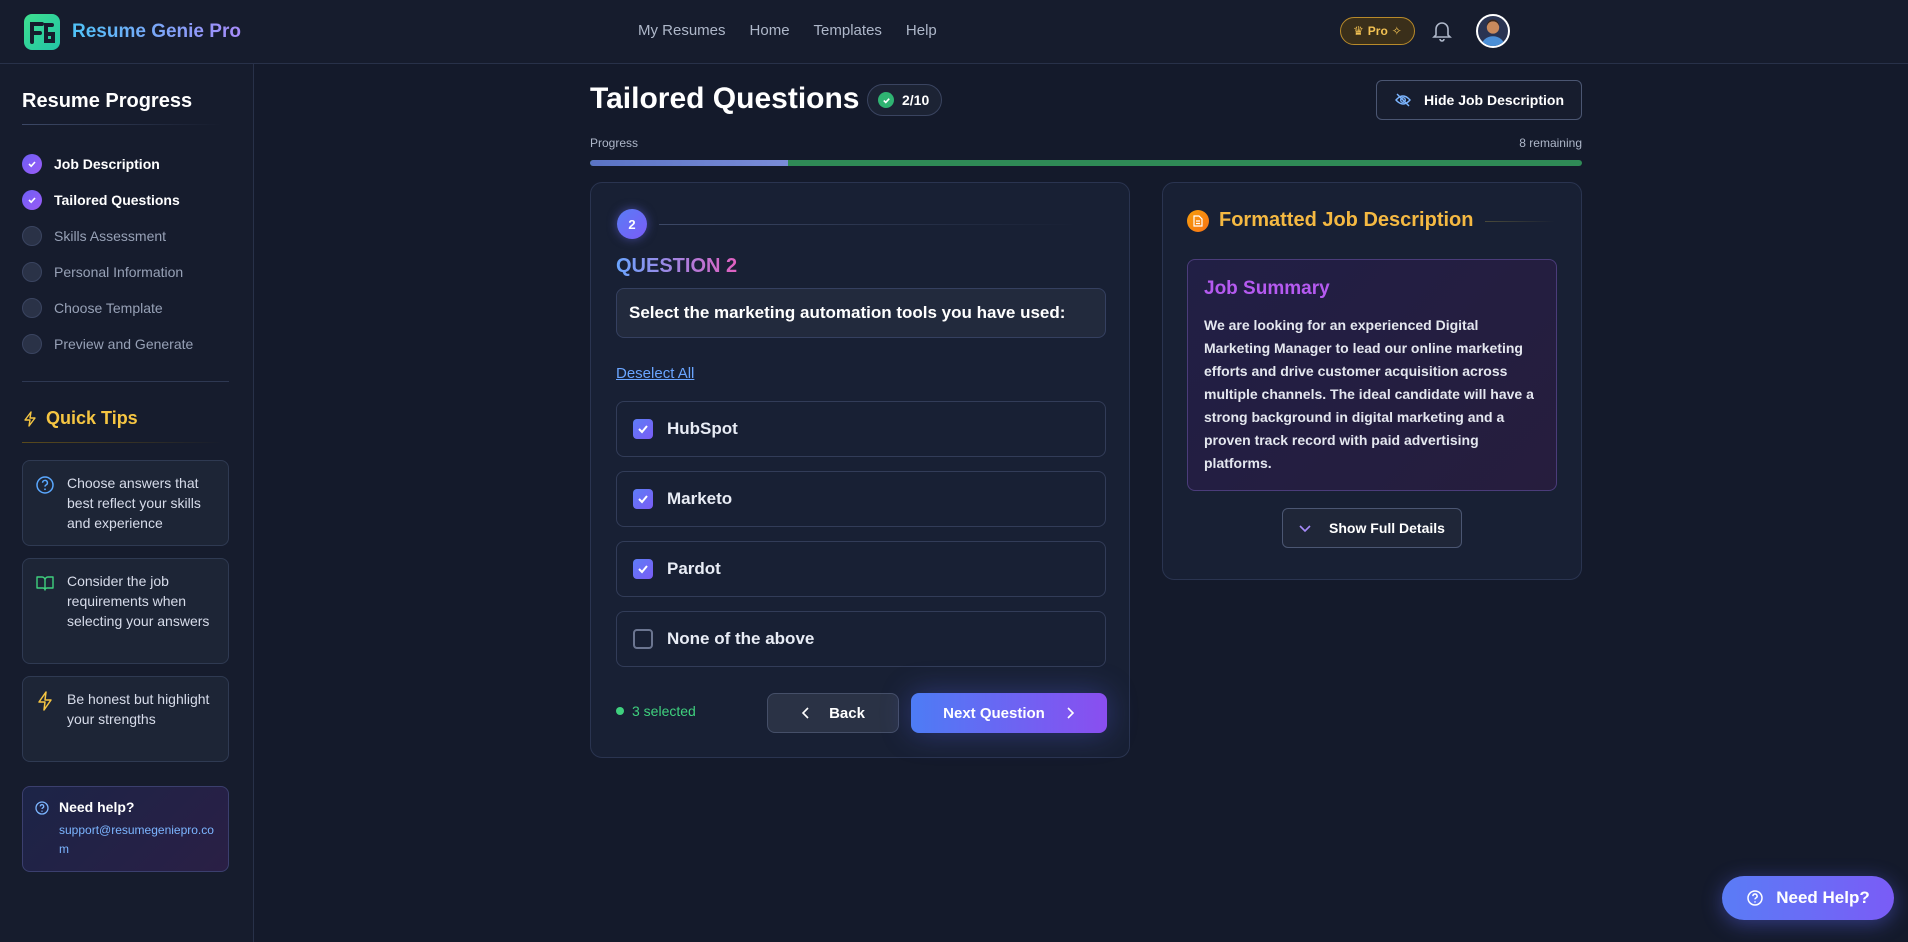 The height and width of the screenshot is (942, 1908). Describe the element at coordinates (614, 143) in the screenshot. I see `progress-label: Progress` at that location.